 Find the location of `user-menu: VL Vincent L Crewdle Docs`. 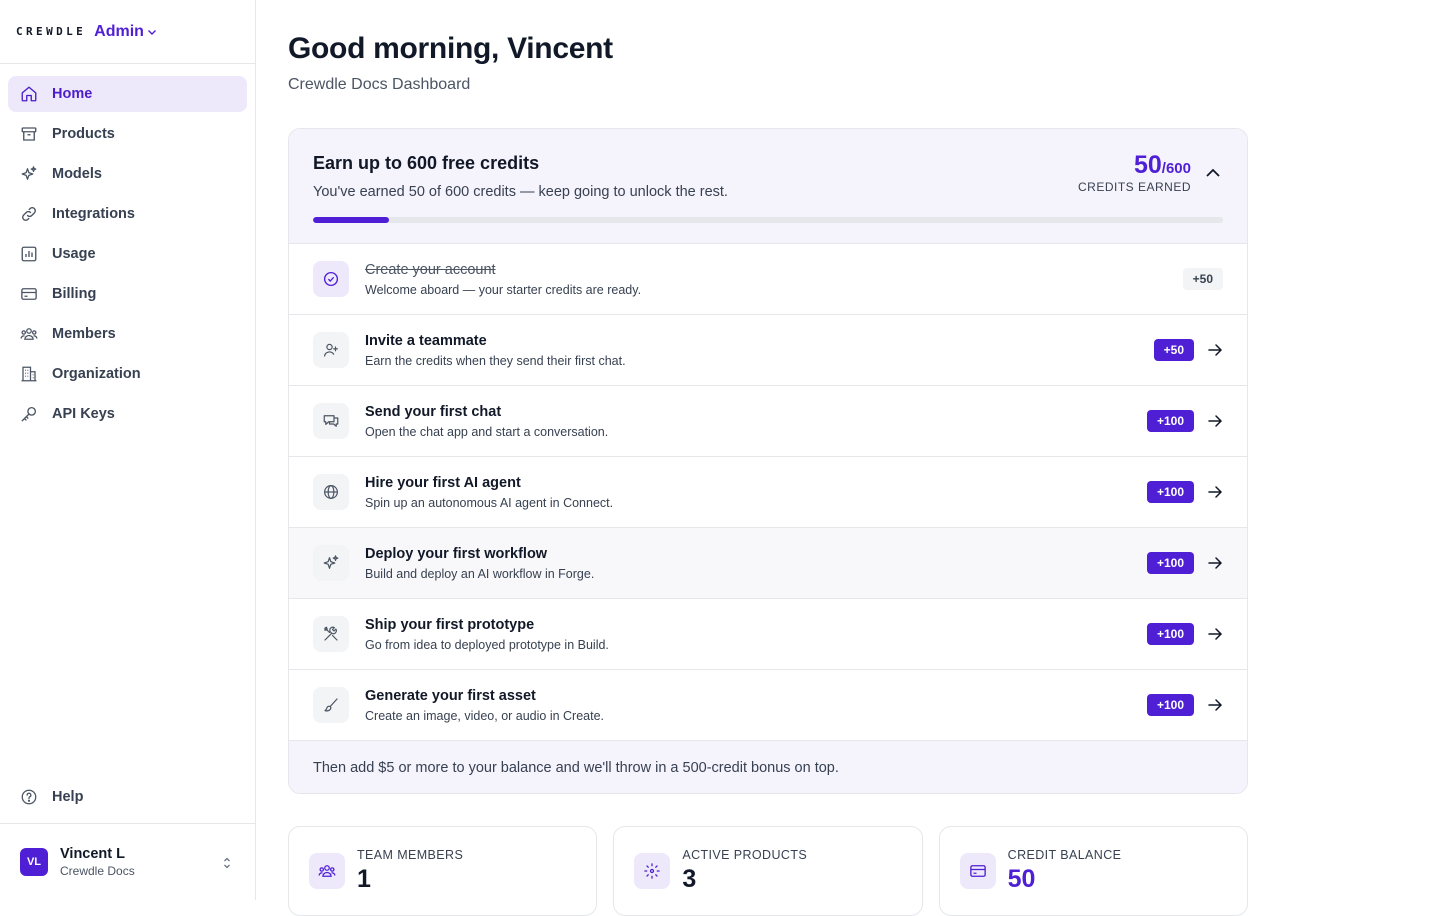

user-menu: VL Vincent L Crewdle Docs is located at coordinates (127, 861).